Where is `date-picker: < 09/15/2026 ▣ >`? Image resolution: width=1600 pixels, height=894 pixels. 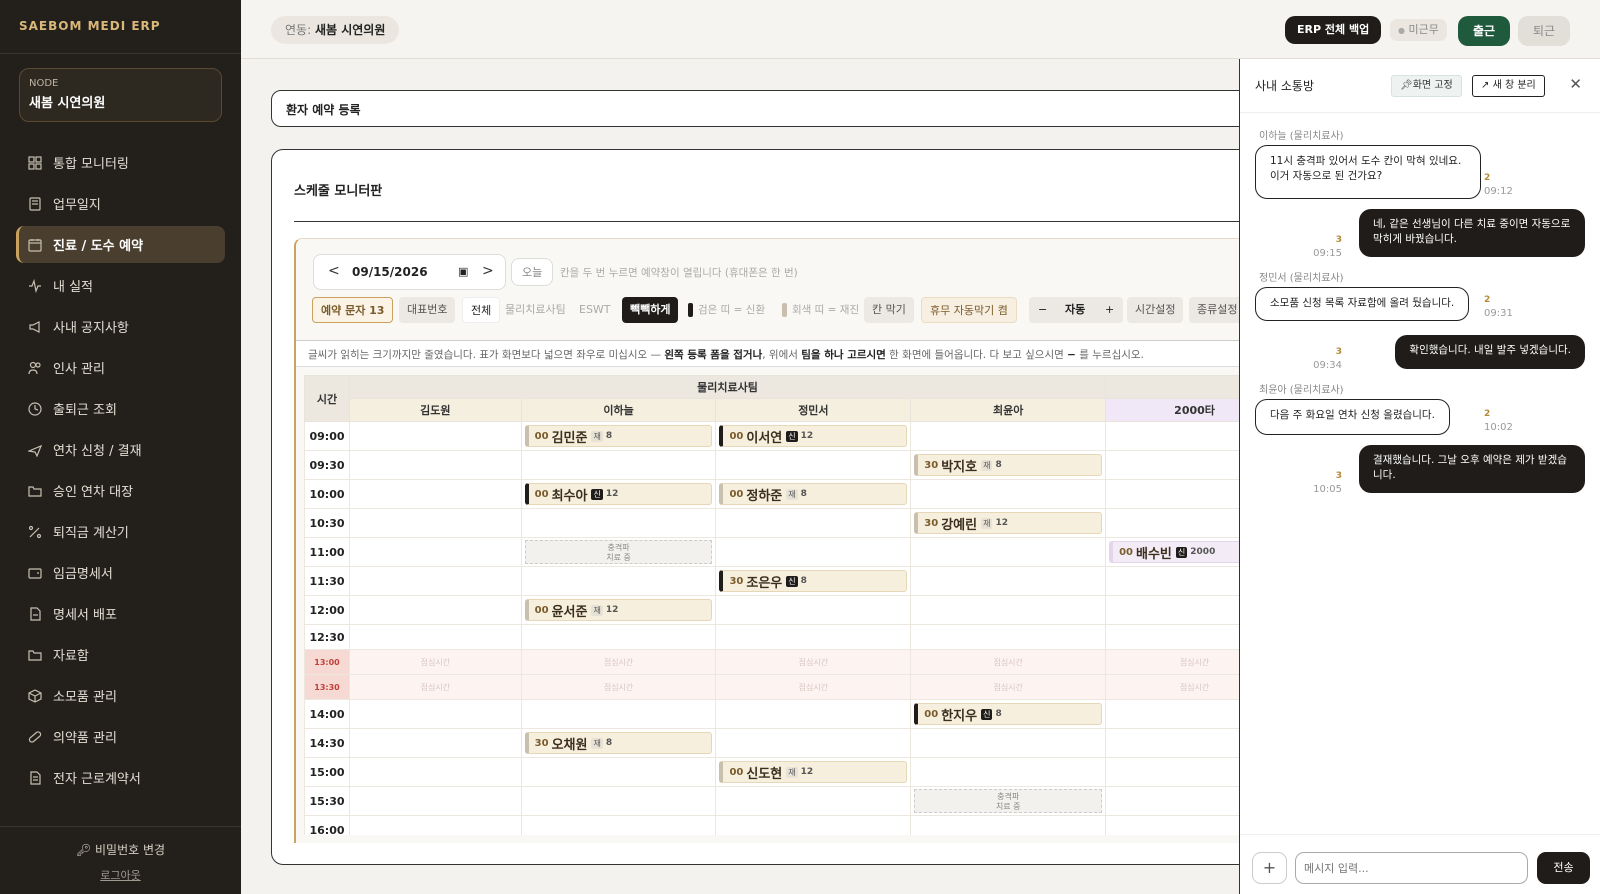
date-picker: < 09/15/2026 ▣ > is located at coordinates (409, 272).